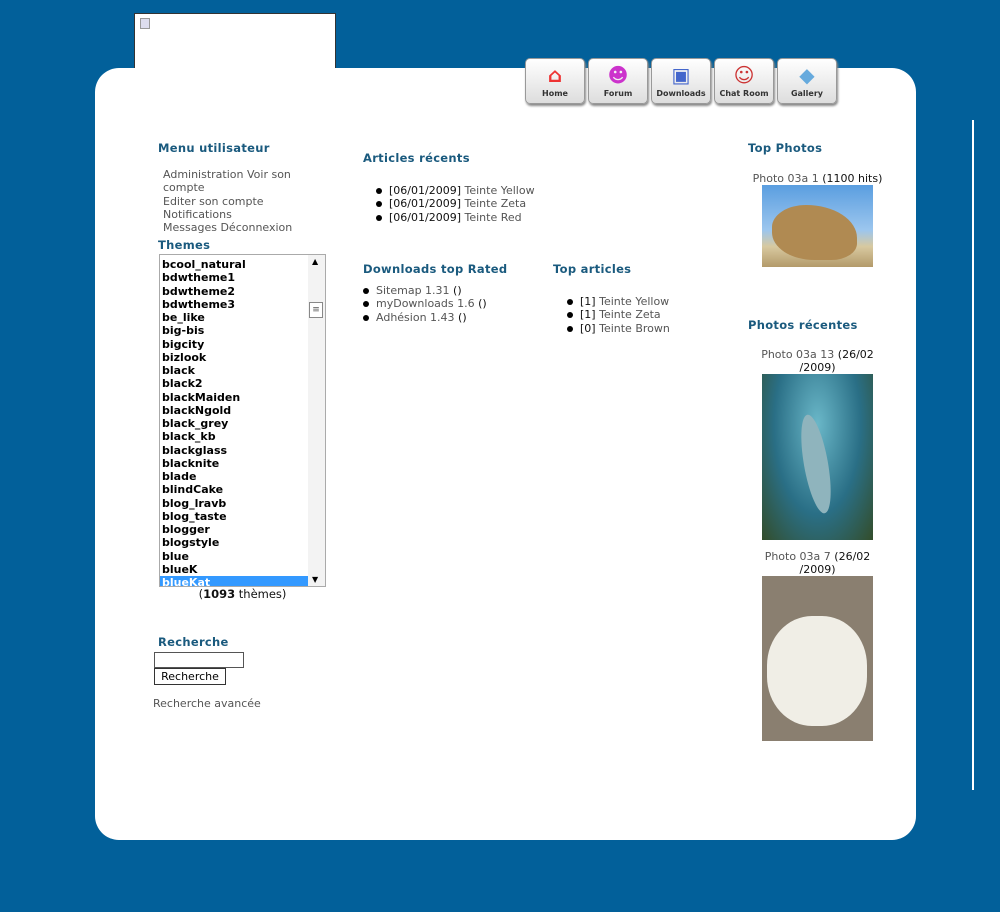  What do you see at coordinates (214, 148) in the screenshot?
I see `user-menu-title: Menu utilisateur` at bounding box center [214, 148].